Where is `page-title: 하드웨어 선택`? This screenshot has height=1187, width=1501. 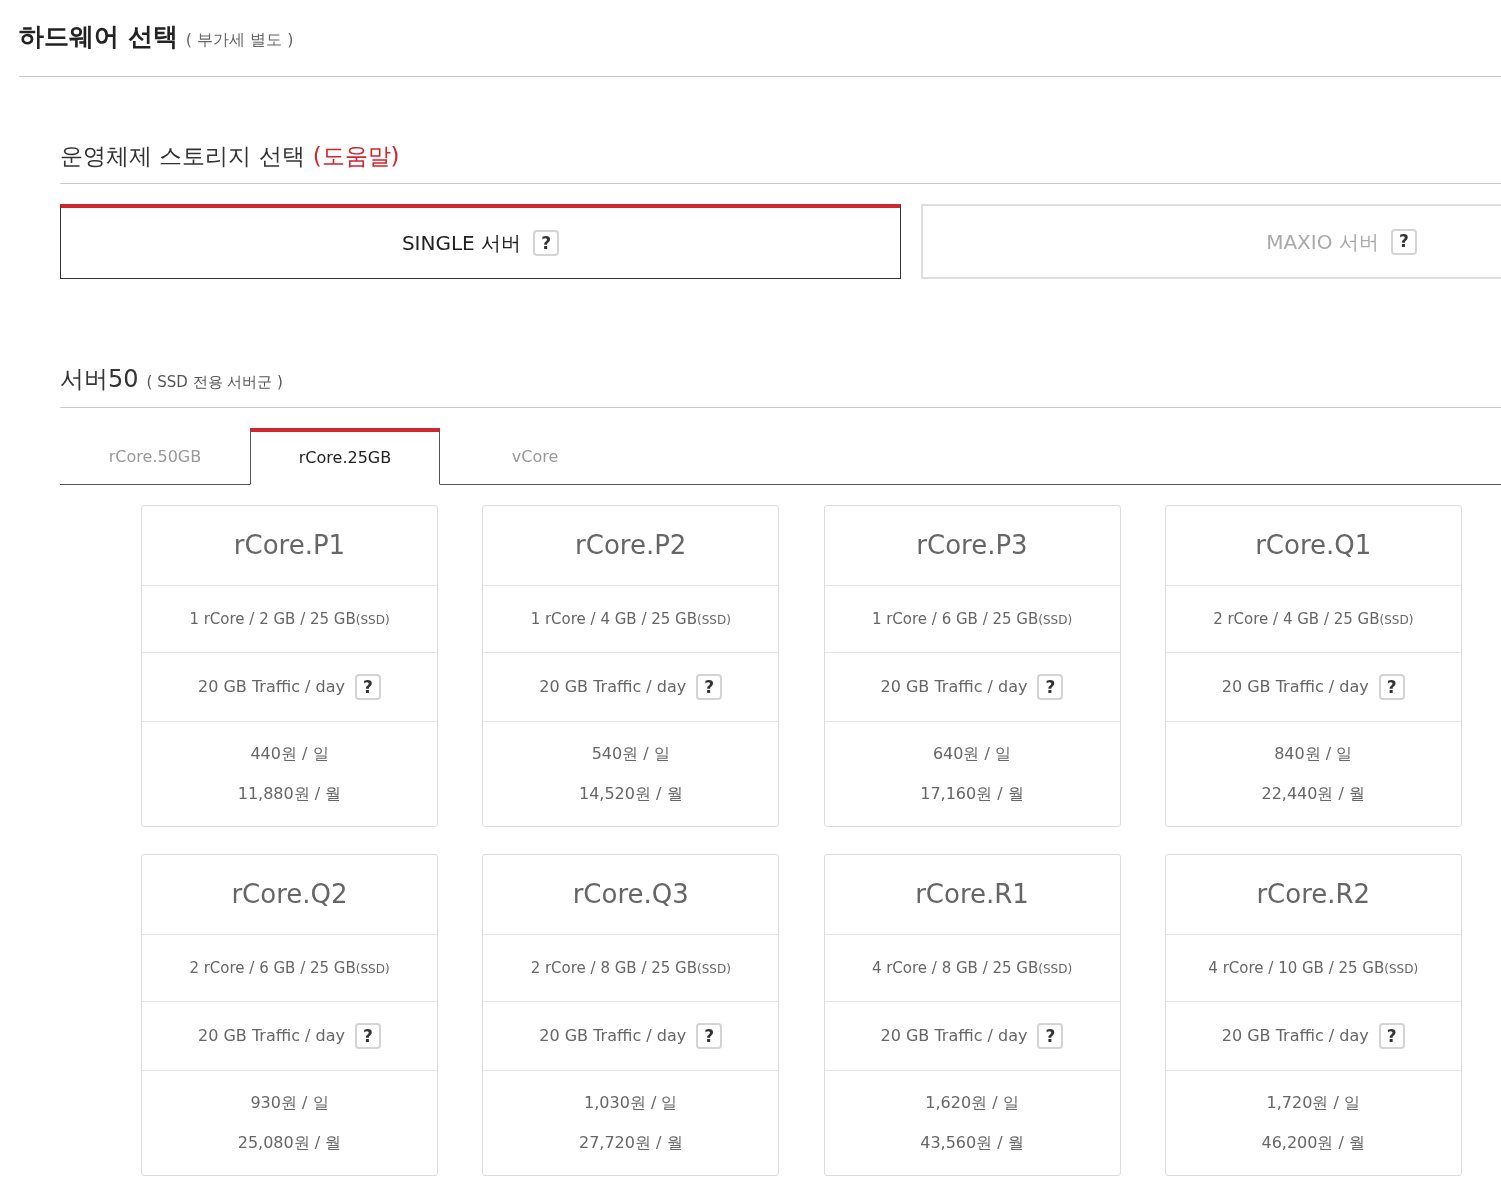 page-title: 하드웨어 선택 is located at coordinates (98, 37).